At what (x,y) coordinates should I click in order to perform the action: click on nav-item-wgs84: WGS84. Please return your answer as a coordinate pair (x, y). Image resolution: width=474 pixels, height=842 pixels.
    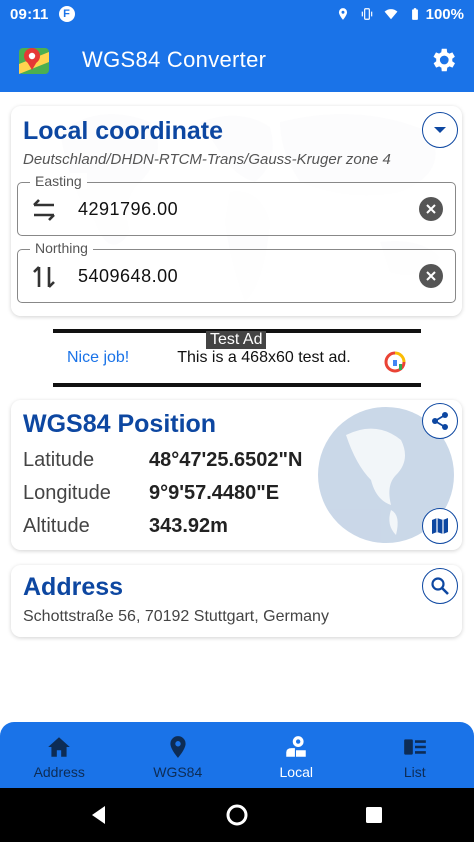
    Looking at the image, I should click on (178, 755).